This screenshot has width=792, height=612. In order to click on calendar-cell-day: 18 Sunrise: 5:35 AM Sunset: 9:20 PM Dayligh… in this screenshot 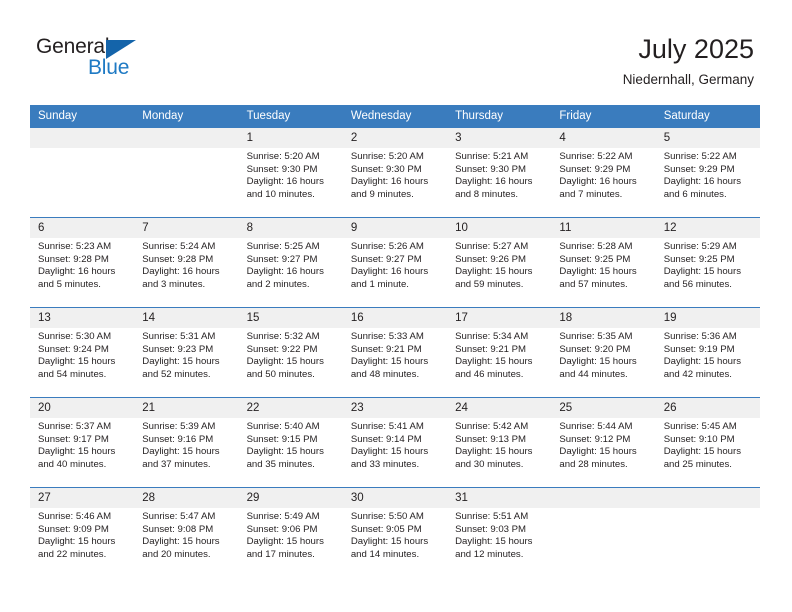, I will do `click(603, 352)`.